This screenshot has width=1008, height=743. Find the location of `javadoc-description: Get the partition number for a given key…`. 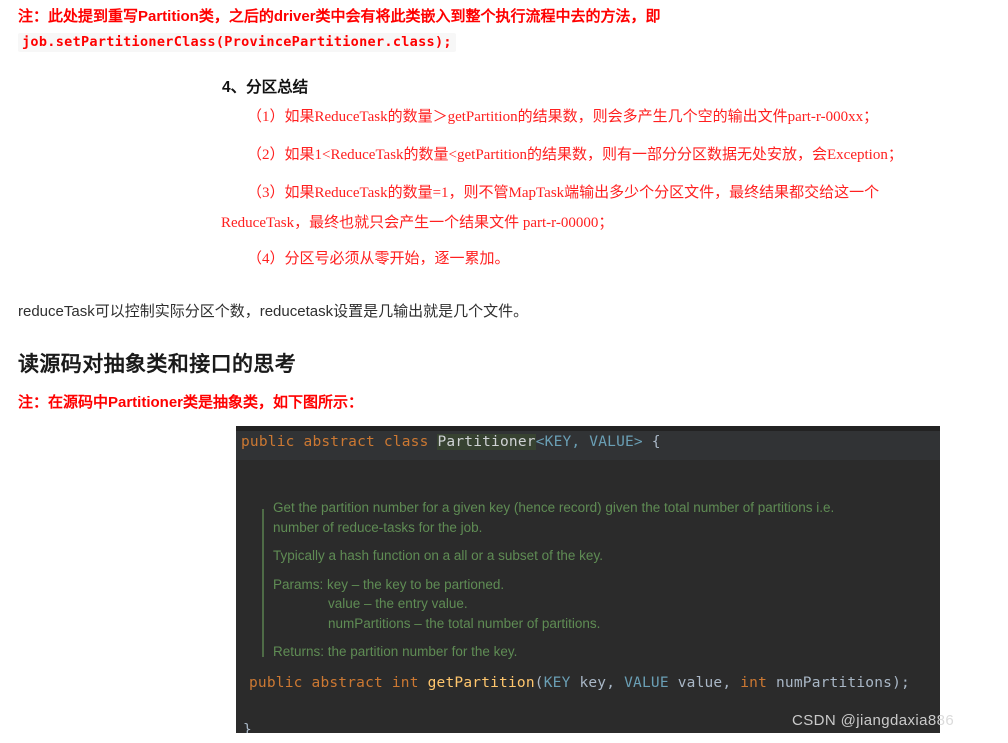

javadoc-description: Get the partition number for a given key… is located at coordinates (593, 517).